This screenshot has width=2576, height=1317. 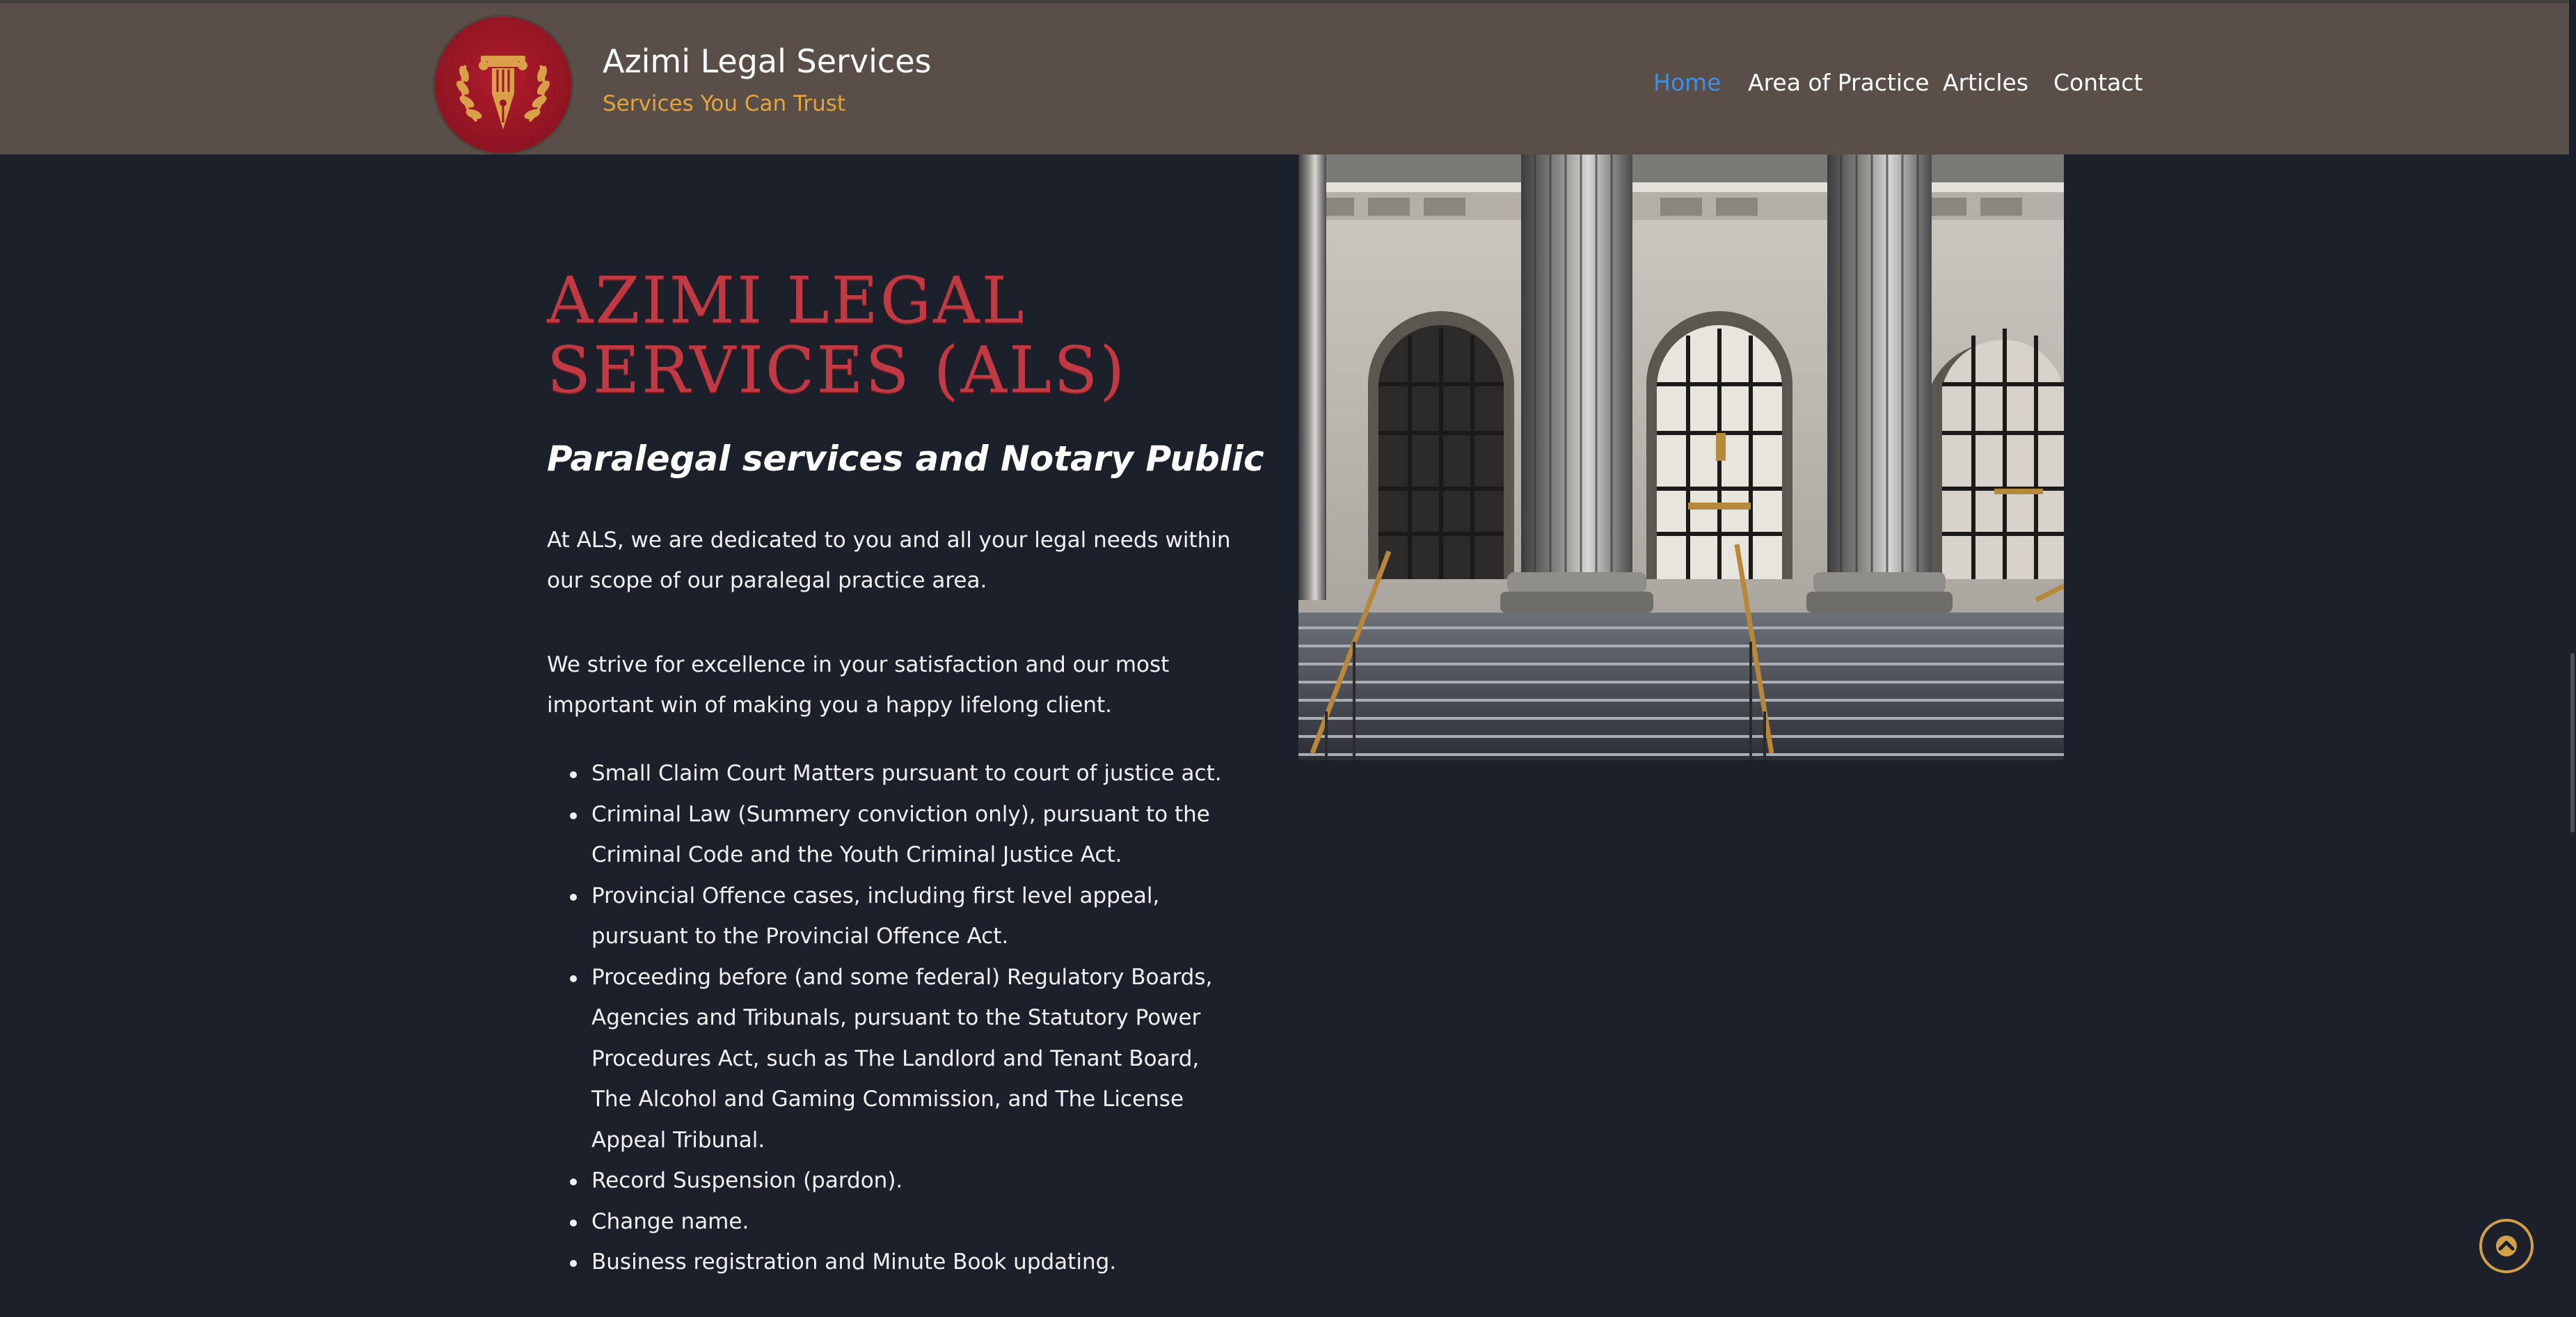 I want to click on nav-area-of-practice: Area of Practice, so click(x=1839, y=82).